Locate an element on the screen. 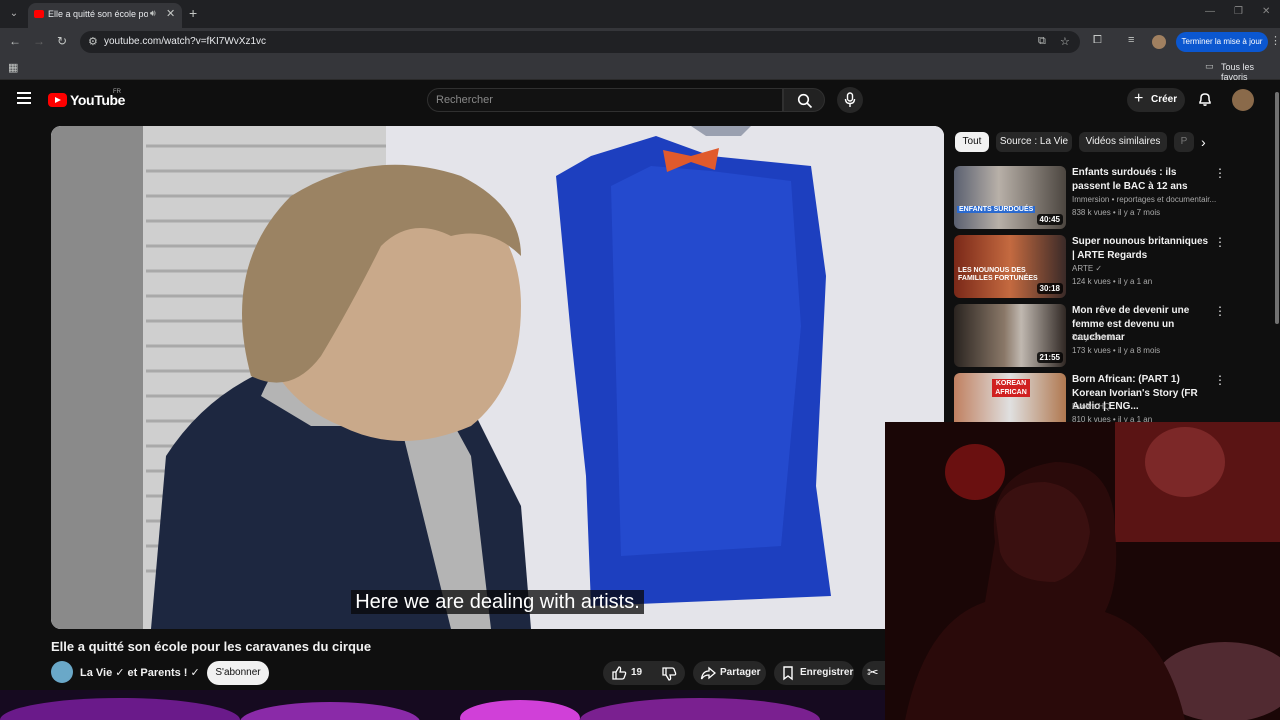 The height and width of the screenshot is (720, 1280). notifications-bell-icon is located at coordinates (1205, 99).